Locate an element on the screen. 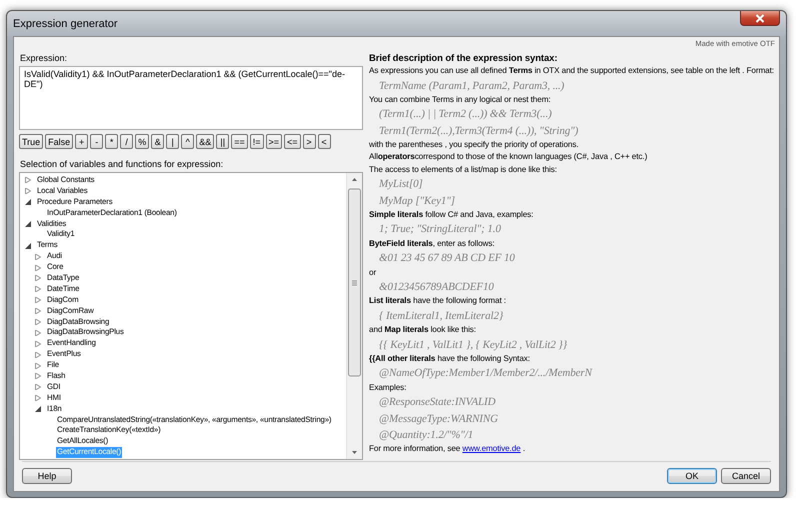 The image size is (800, 508). help-title: Brief description of the expression syntax: is located at coordinates (463, 59).